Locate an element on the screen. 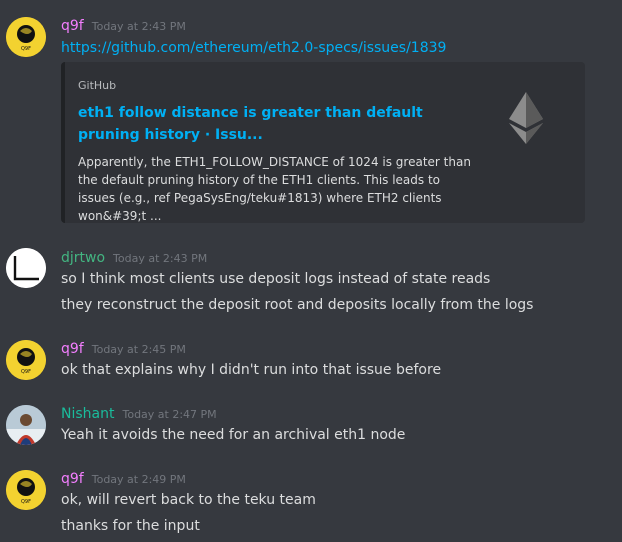 The height and width of the screenshot is (542, 622). embed-provider: GitHub is located at coordinates (97, 85).